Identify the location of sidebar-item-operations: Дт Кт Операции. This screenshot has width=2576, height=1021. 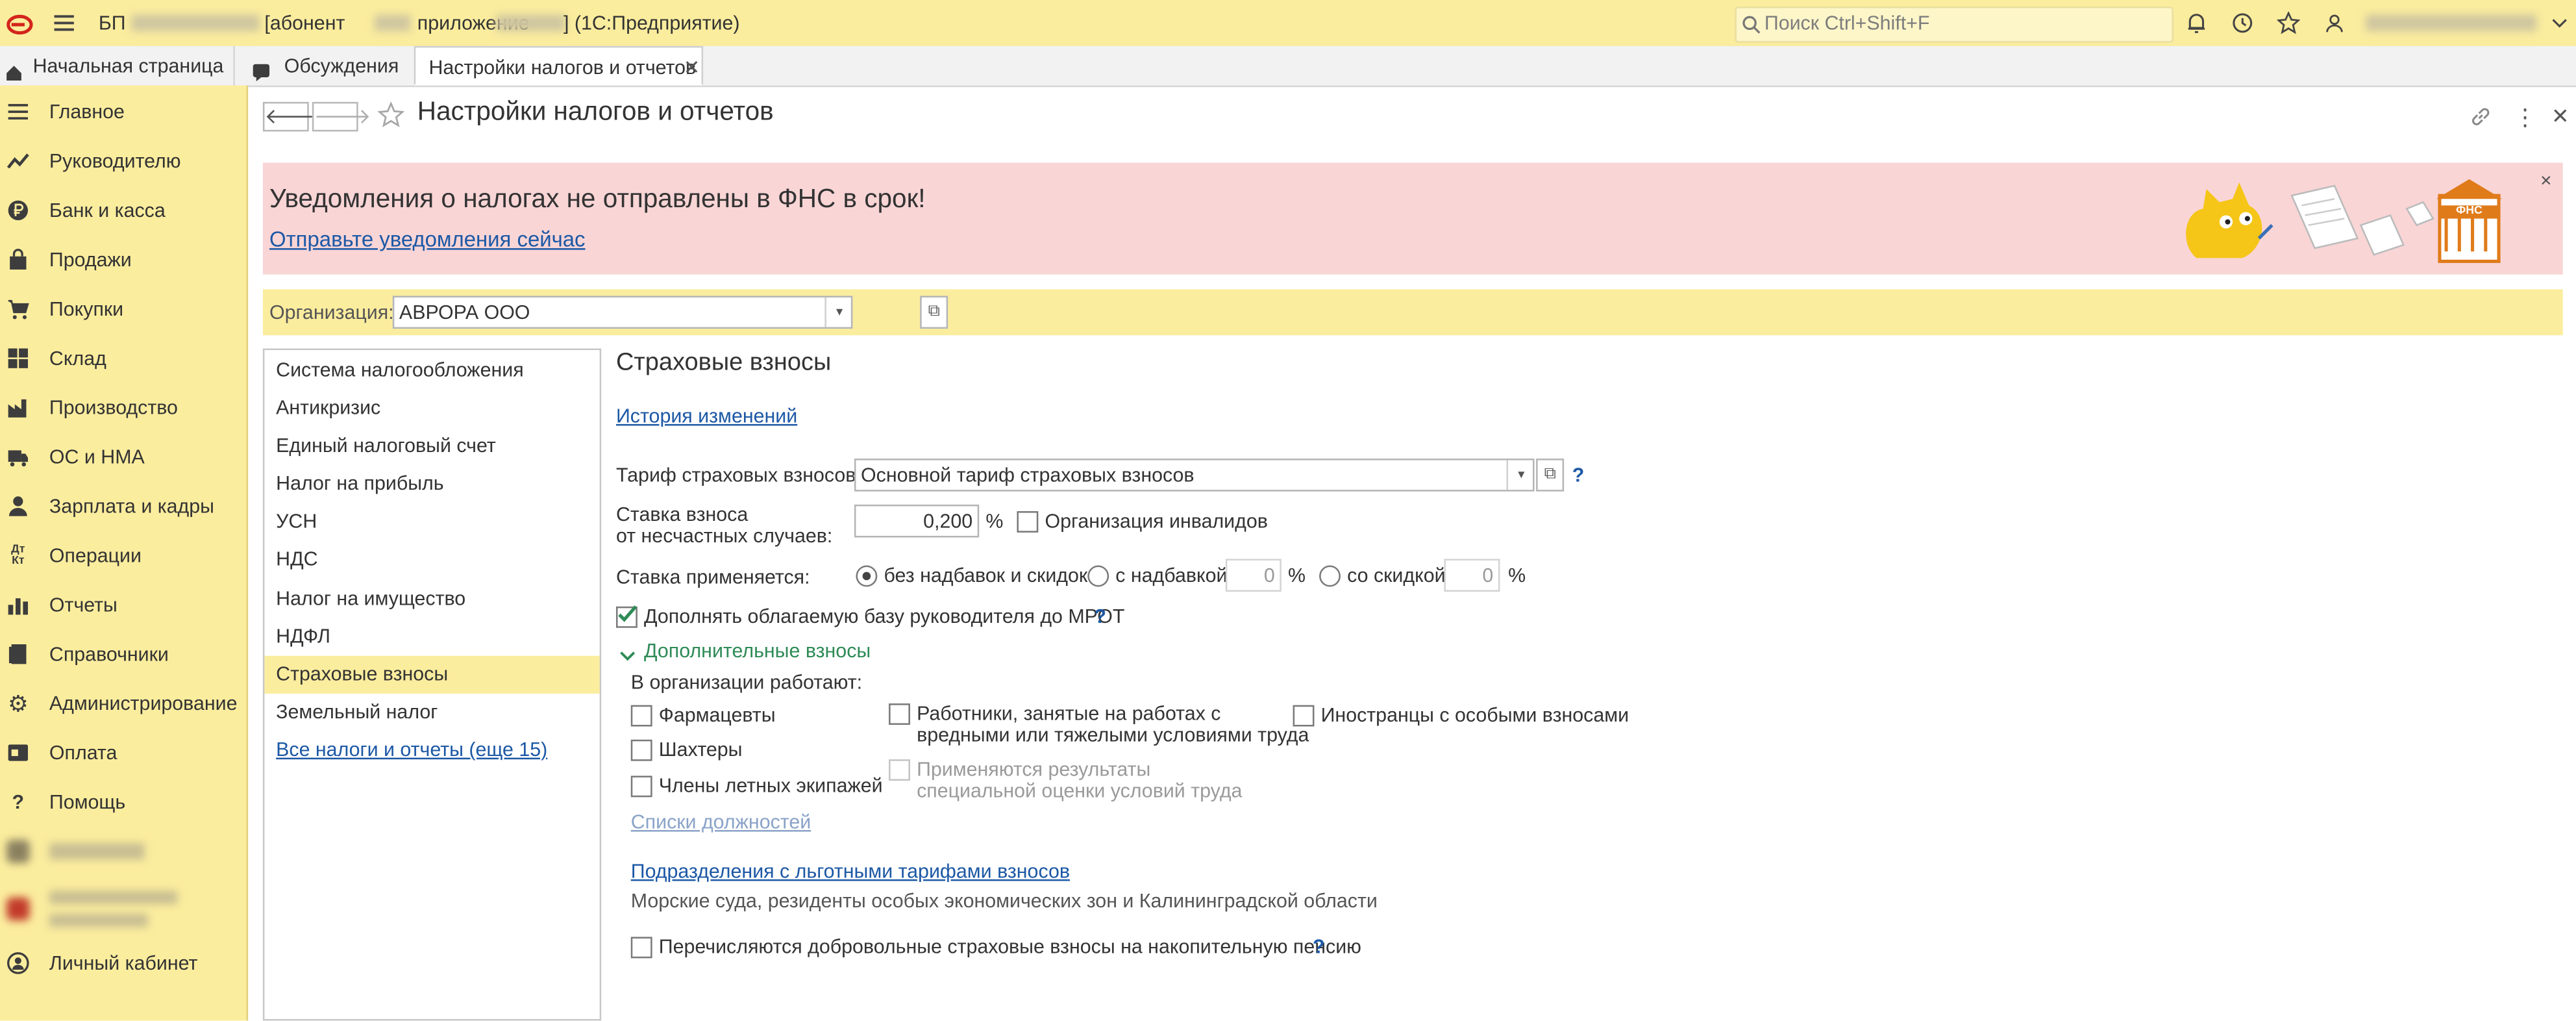
(123, 556).